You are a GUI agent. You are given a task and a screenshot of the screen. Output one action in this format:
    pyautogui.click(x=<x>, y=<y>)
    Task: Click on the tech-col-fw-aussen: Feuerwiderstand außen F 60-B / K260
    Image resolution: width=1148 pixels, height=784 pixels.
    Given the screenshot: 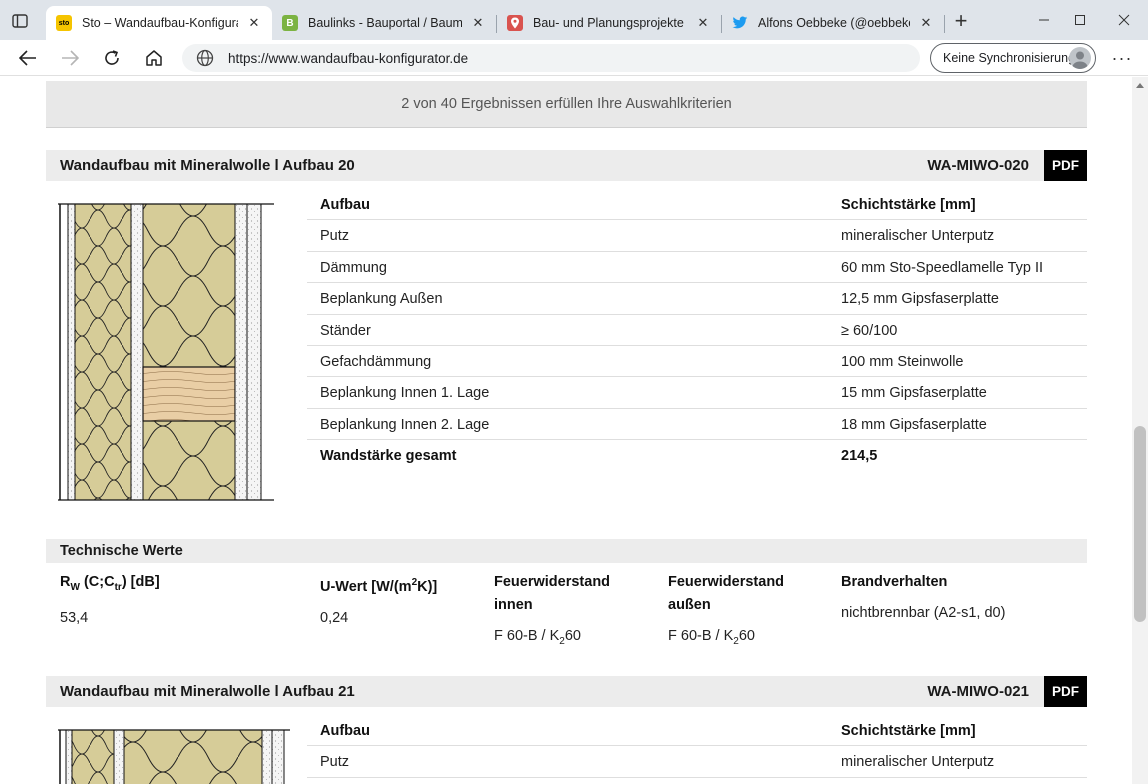 What is the action you would take?
    pyautogui.click(x=743, y=612)
    